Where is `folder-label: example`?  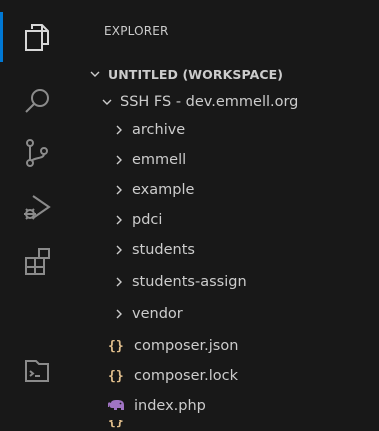
folder-label: example is located at coordinates (163, 190).